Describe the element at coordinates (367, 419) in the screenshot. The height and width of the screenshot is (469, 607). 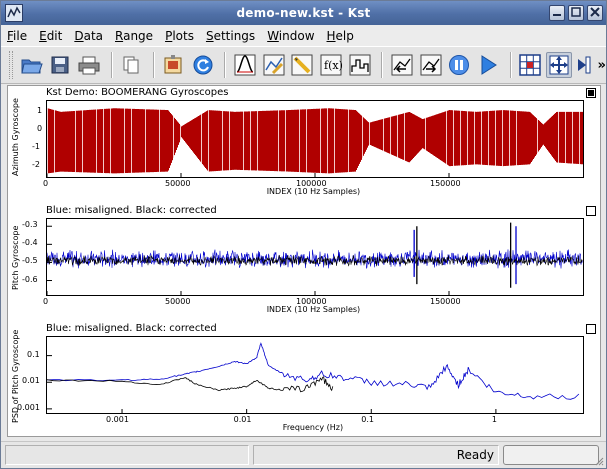
I see `x-tick-label: 0.1` at that location.